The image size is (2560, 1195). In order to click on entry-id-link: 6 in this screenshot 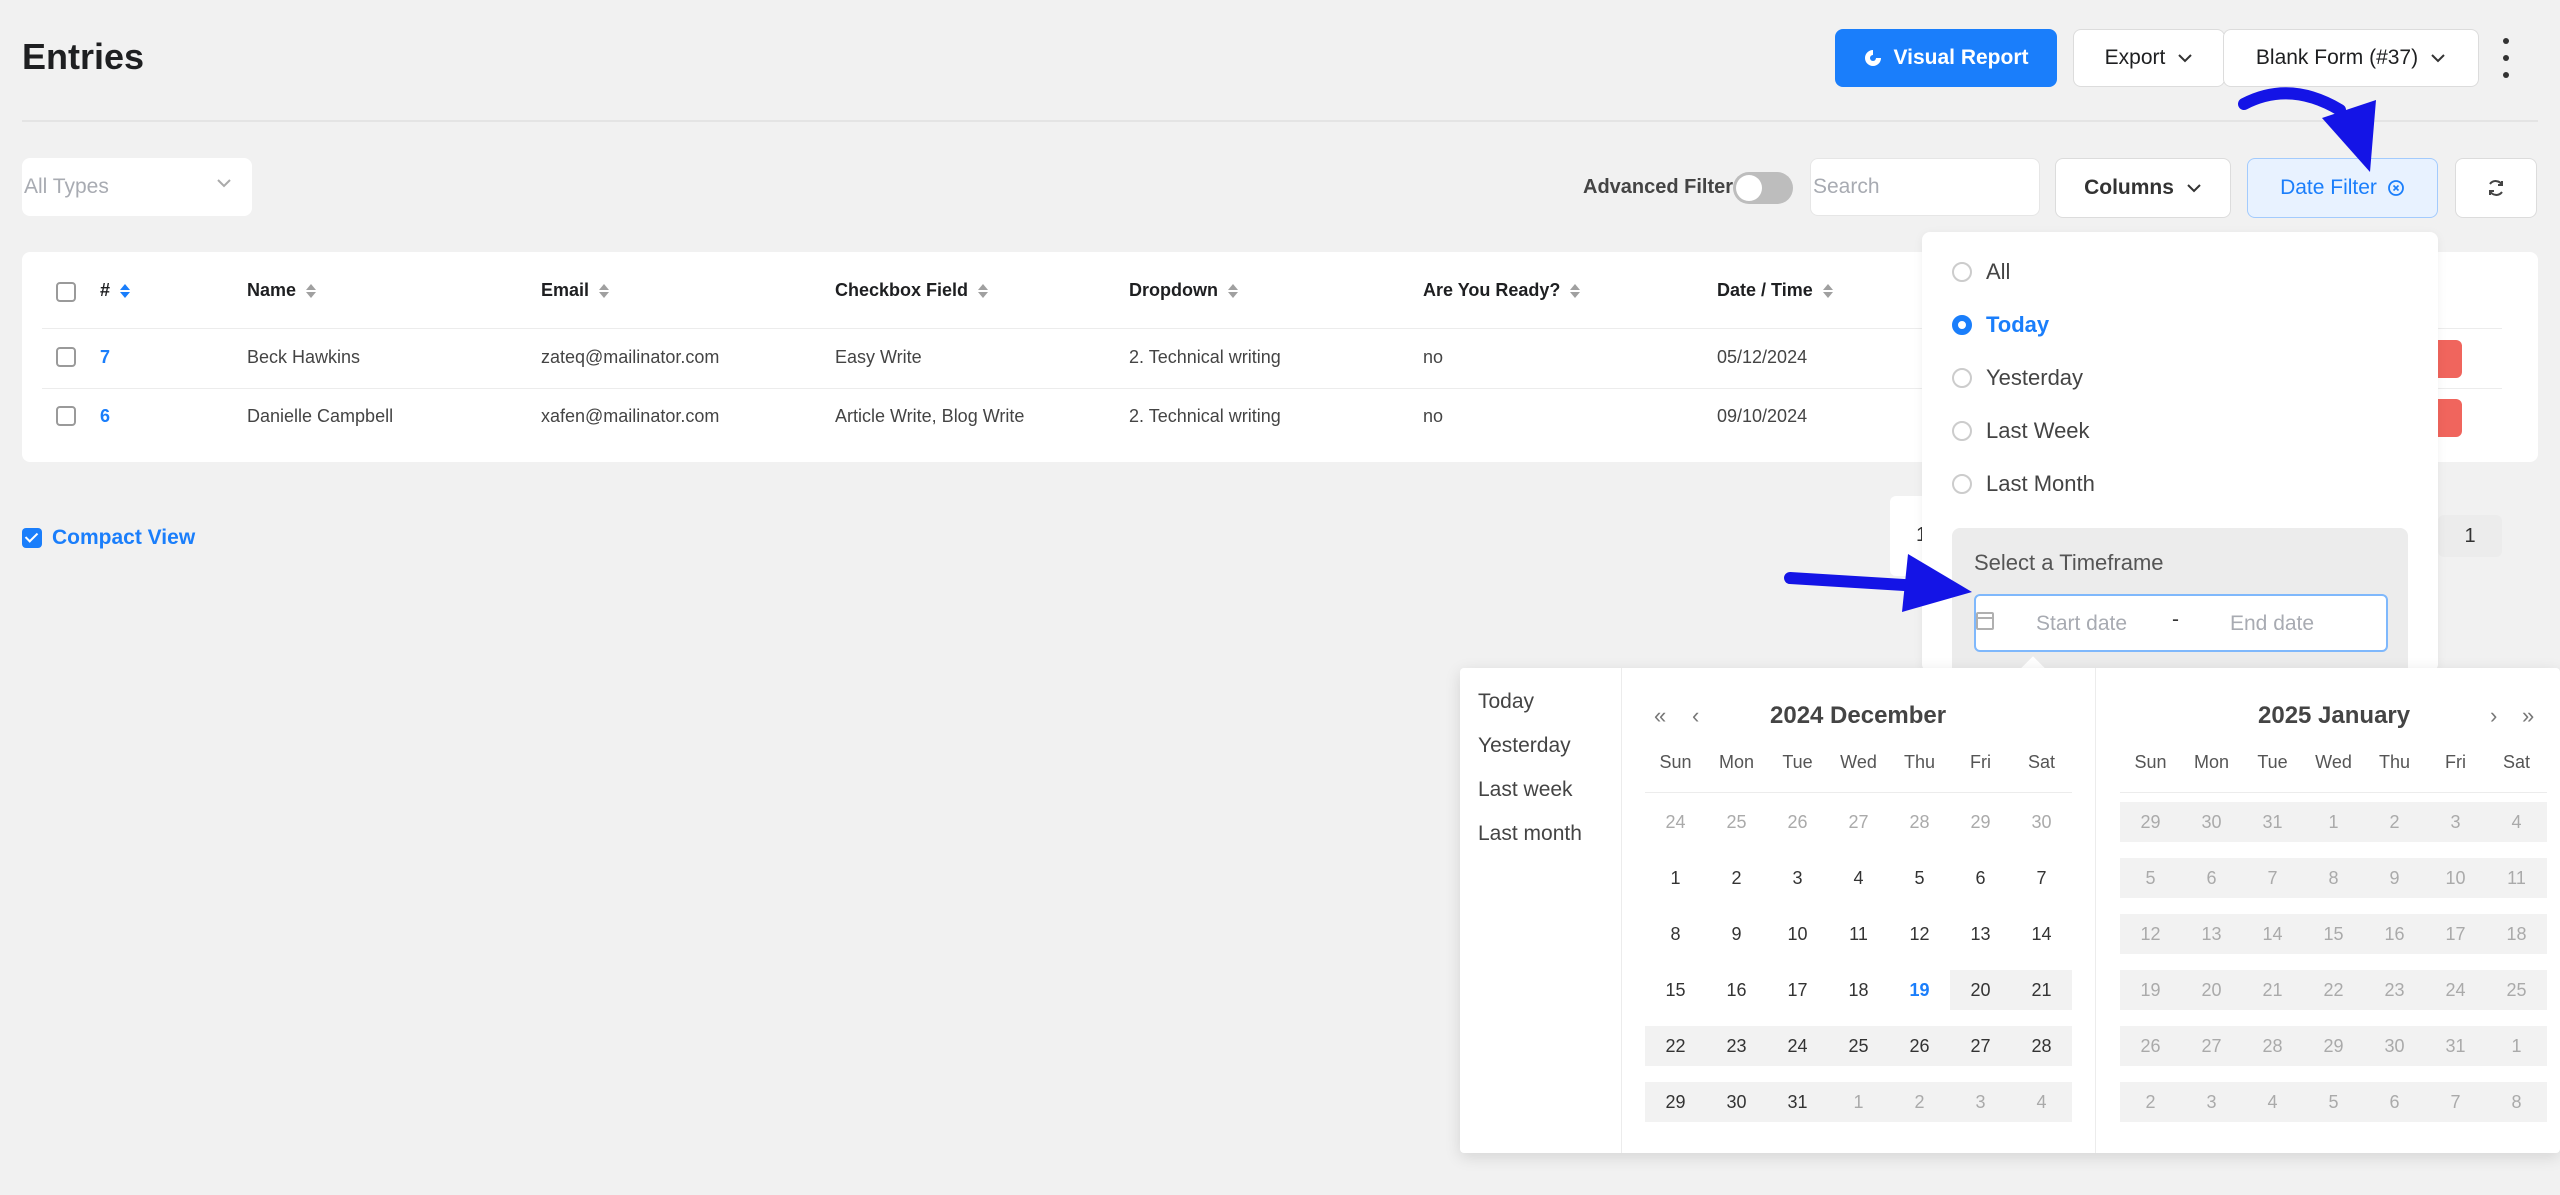, I will do `click(105, 416)`.